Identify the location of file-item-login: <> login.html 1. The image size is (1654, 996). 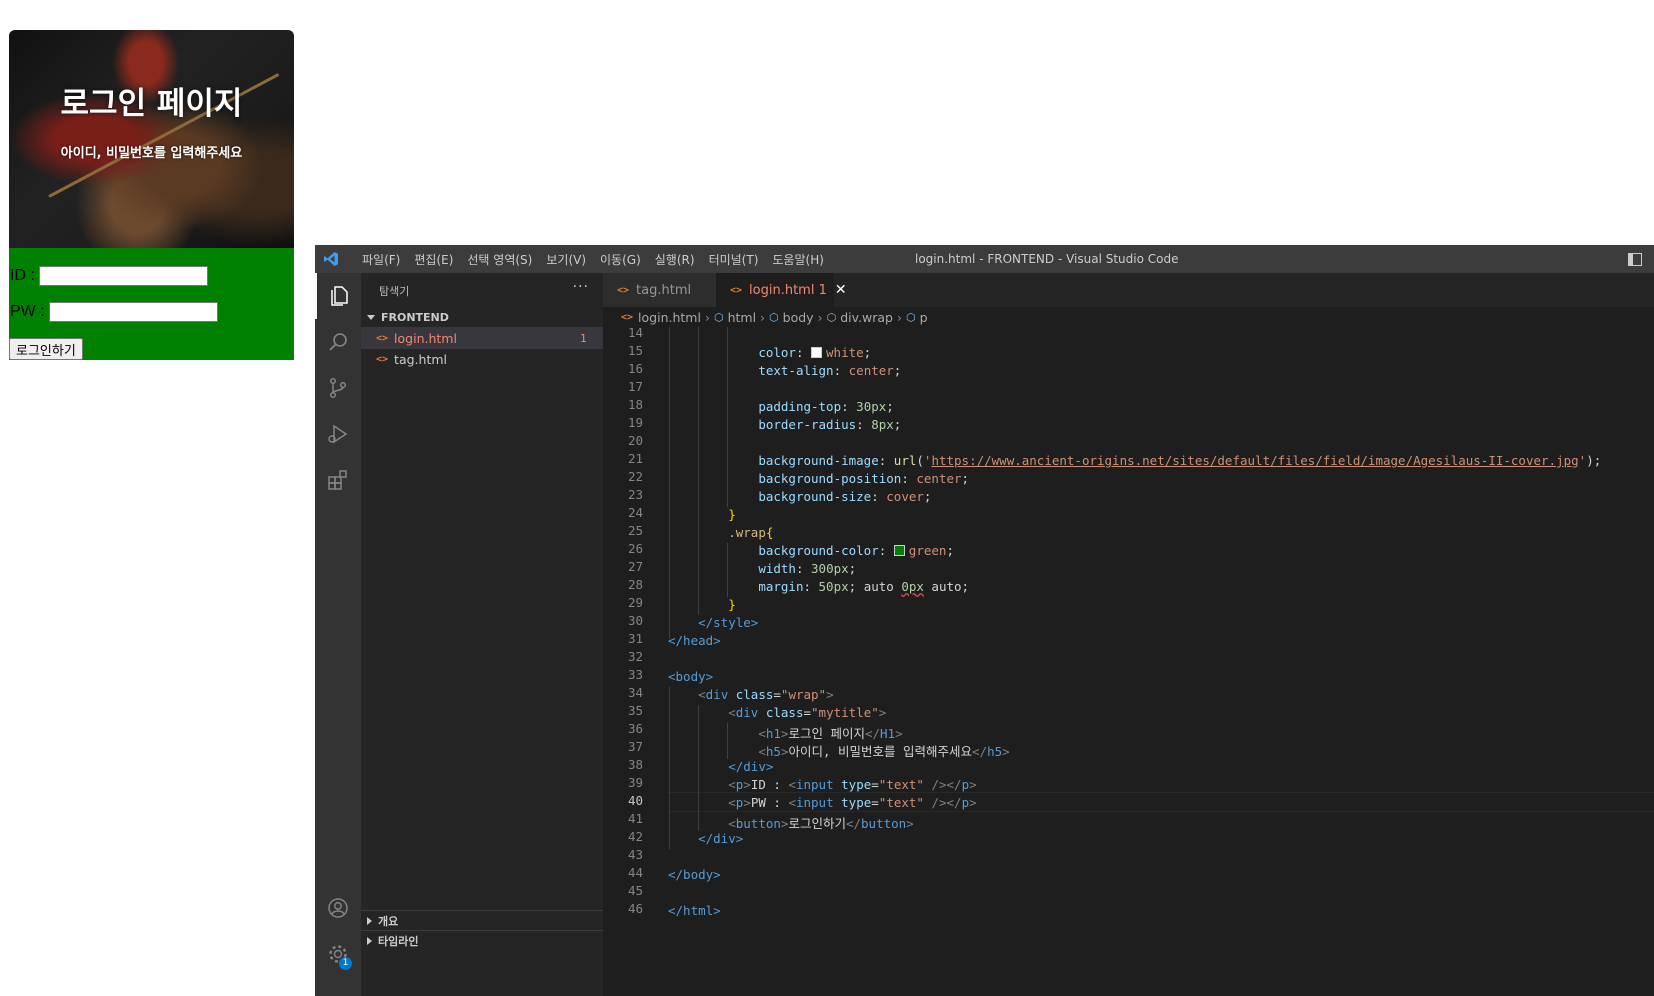
(482, 338).